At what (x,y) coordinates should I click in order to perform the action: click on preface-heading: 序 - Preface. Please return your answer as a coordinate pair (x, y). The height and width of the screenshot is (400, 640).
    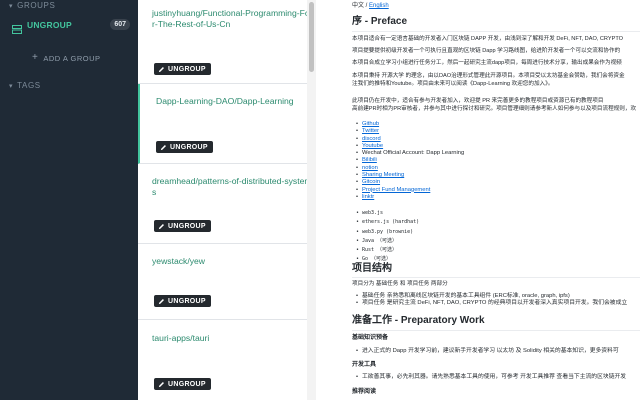
    Looking at the image, I should click on (380, 21).